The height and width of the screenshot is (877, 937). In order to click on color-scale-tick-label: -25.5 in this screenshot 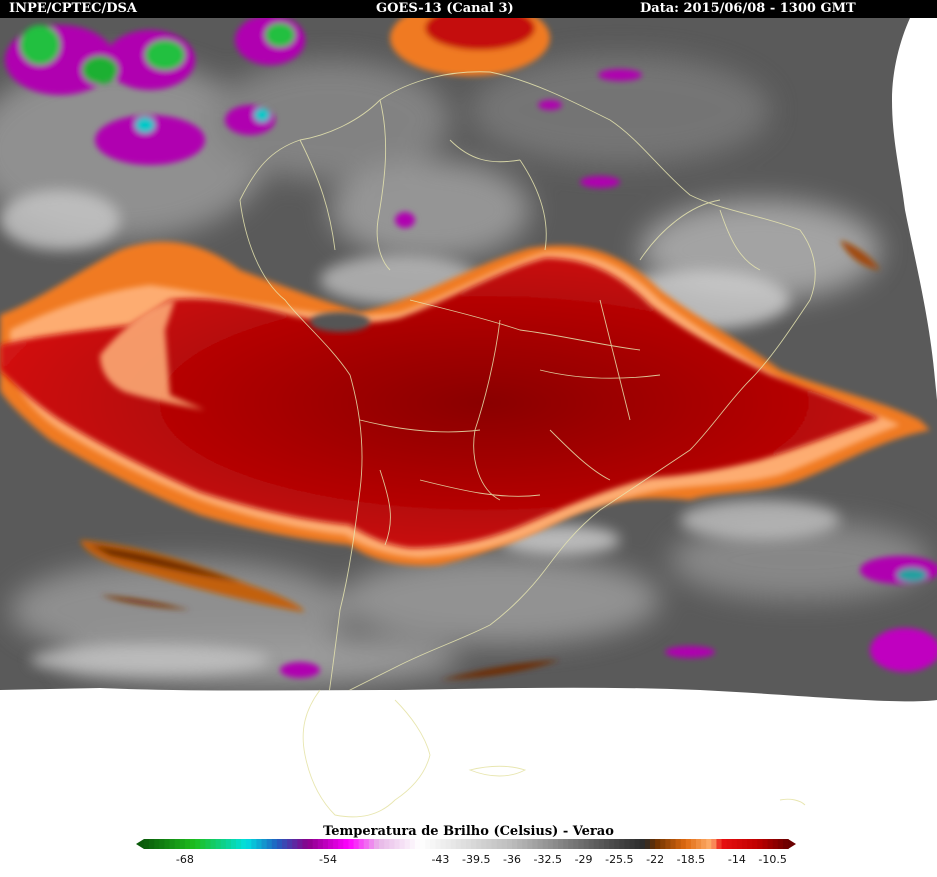, I will do `click(619, 859)`.